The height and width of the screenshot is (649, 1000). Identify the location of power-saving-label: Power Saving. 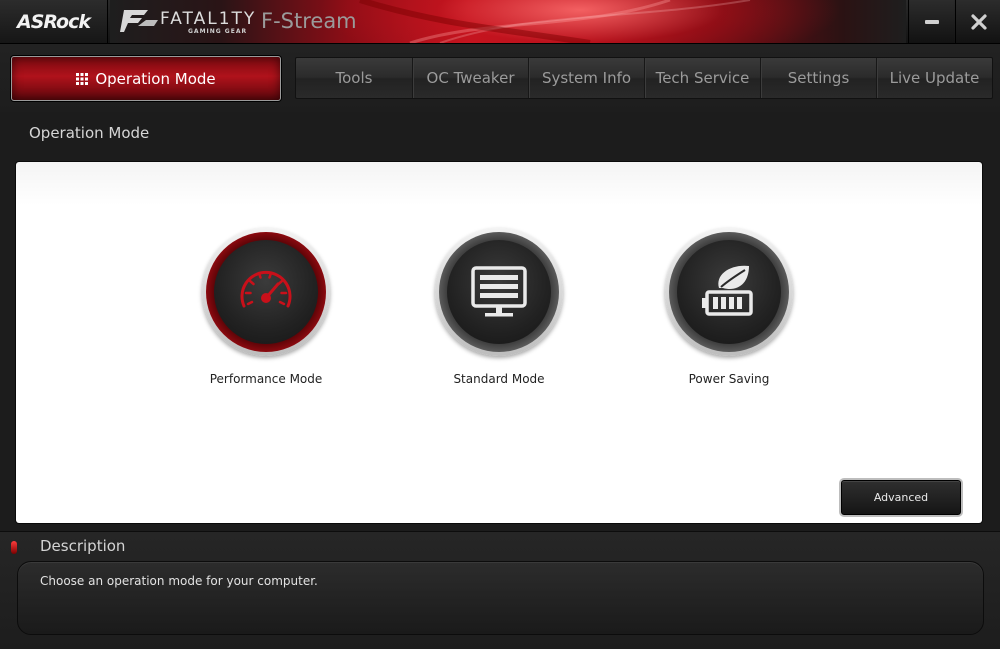
(729, 379).